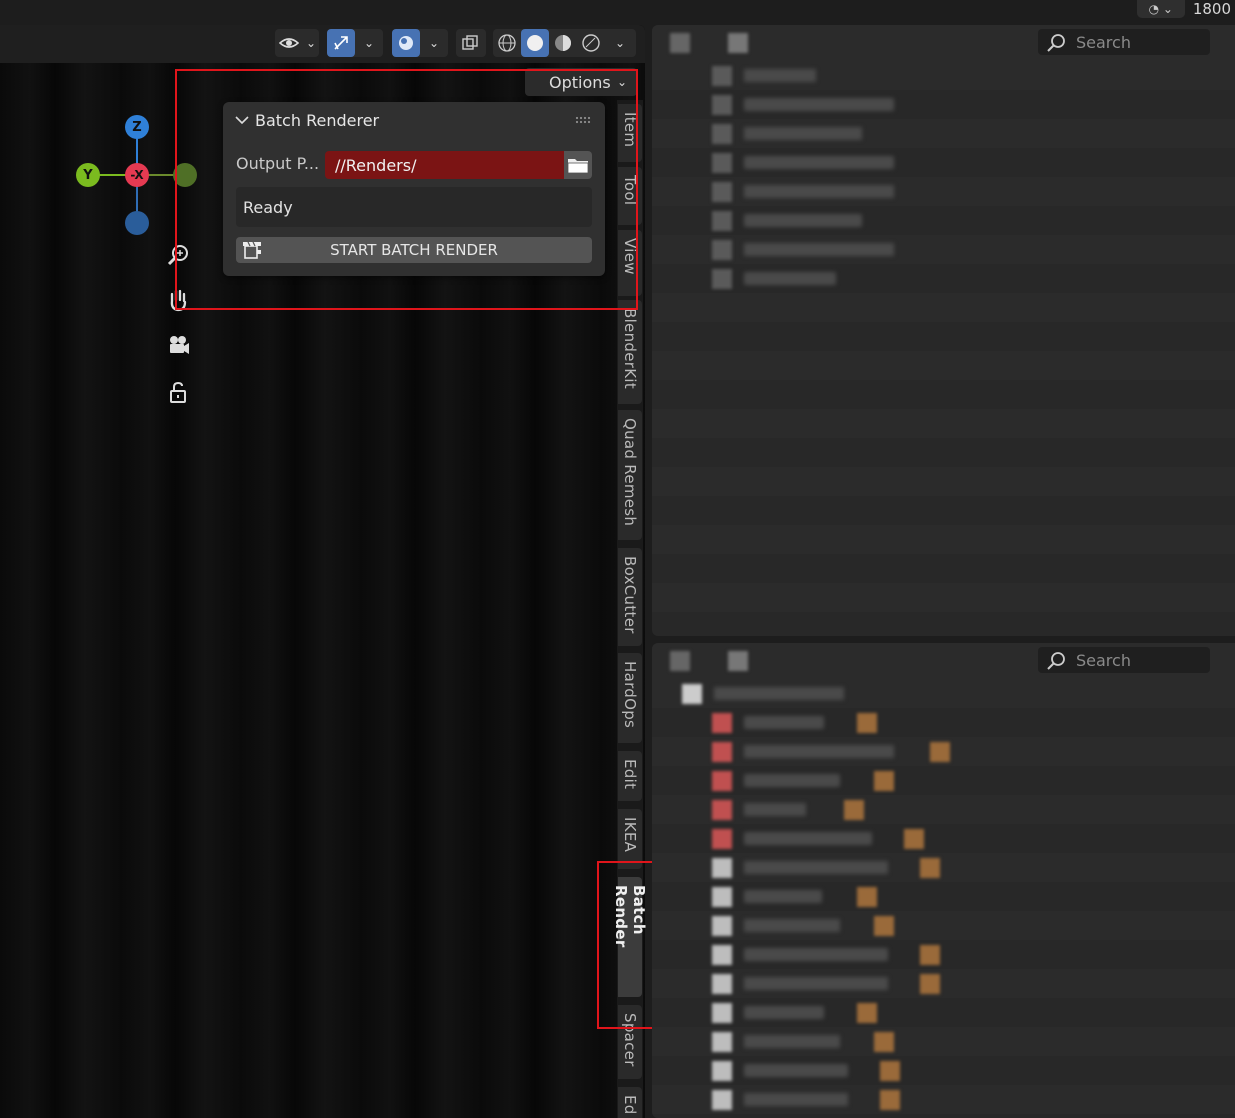  What do you see at coordinates (1103, 42) in the screenshot?
I see `search-placeholder: Search` at bounding box center [1103, 42].